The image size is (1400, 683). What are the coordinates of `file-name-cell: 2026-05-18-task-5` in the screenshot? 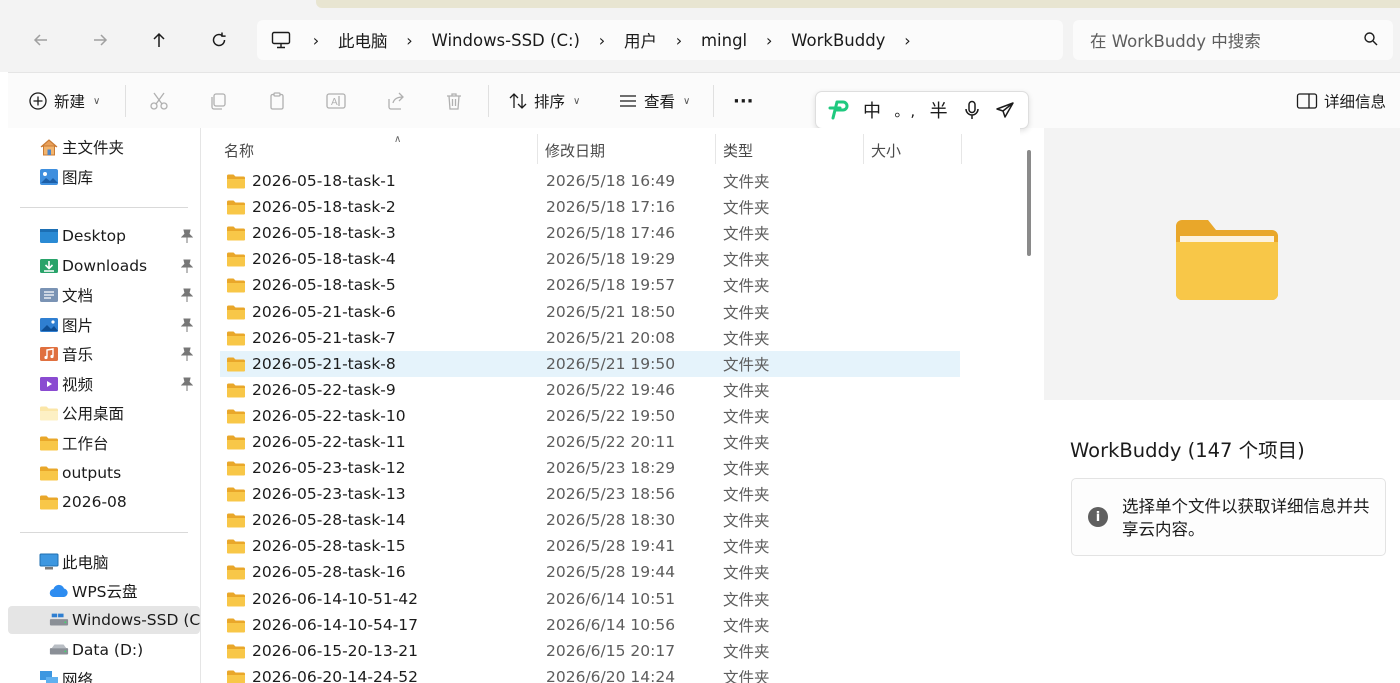 It's located at (311, 285).